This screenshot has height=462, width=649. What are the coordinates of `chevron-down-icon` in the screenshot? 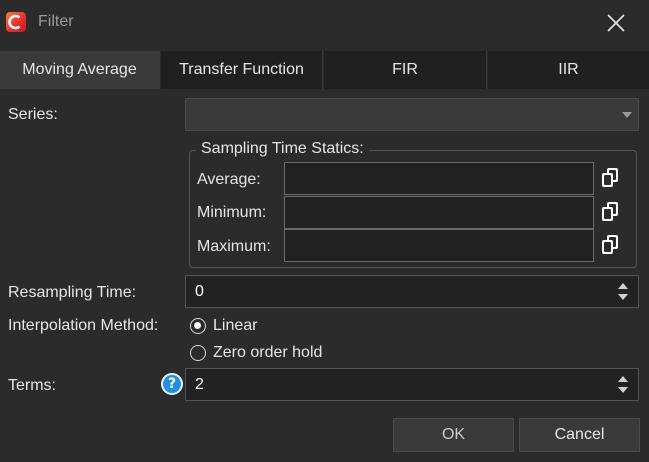 It's located at (627, 115).